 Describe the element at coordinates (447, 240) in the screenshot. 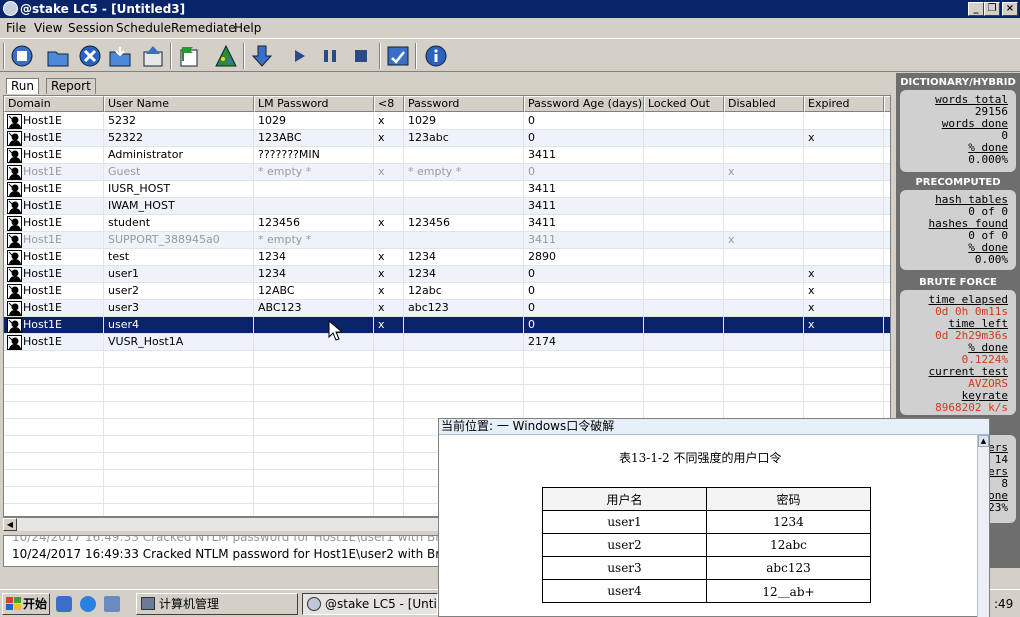

I see `table-row: Host1E SUPPORT_388945a0 * empty * 3411 x` at that location.